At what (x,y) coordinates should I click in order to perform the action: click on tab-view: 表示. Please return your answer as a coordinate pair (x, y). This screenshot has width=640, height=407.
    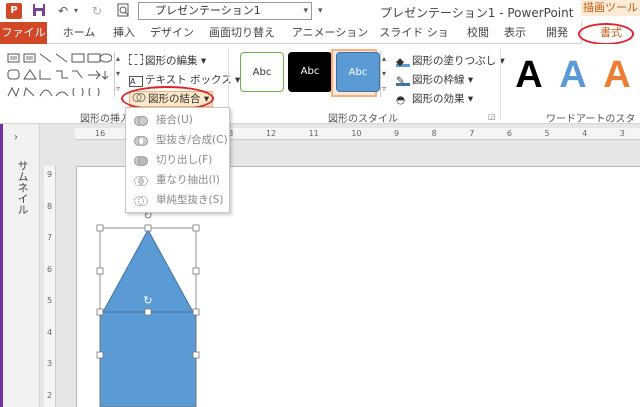
    Looking at the image, I should click on (515, 33).